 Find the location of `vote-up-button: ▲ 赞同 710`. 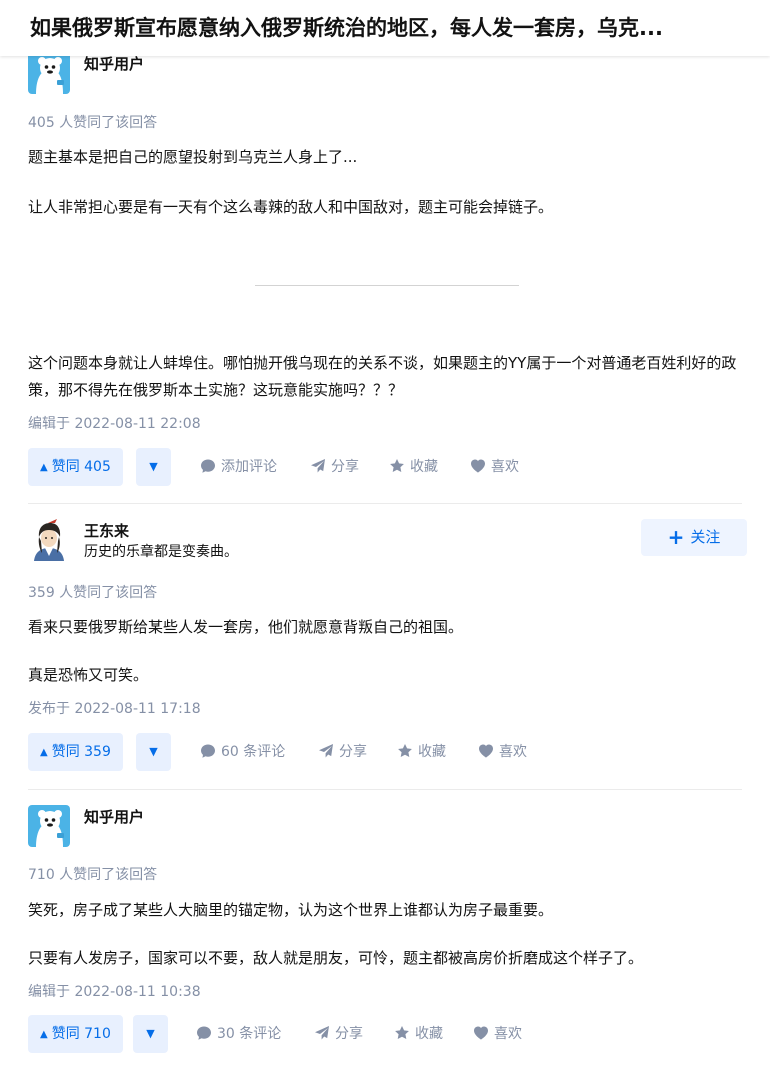

vote-up-button: ▲ 赞同 710 is located at coordinates (75, 1034).